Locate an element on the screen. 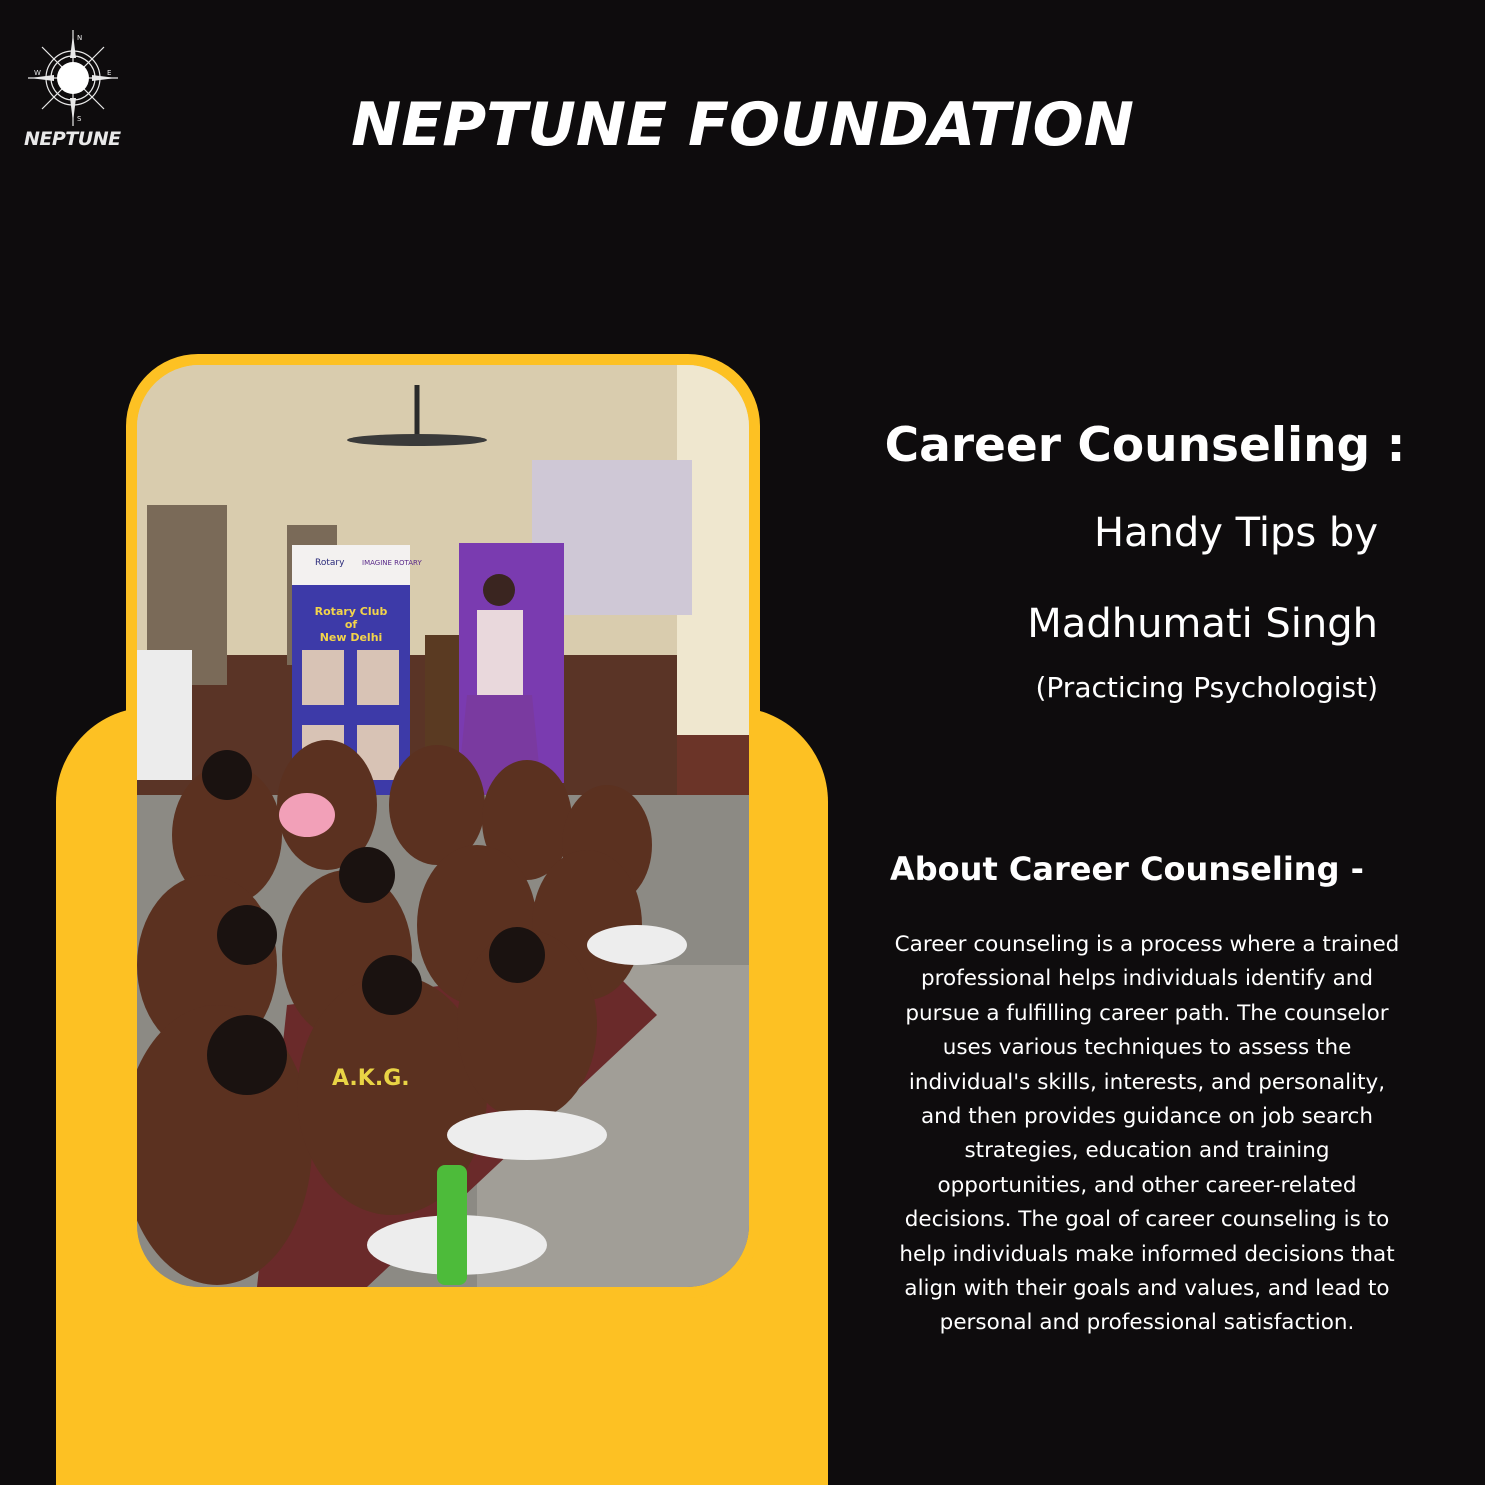 The width and height of the screenshot is (1485, 1485). about-heading: About Career Counseling - is located at coordinates (1127, 869).